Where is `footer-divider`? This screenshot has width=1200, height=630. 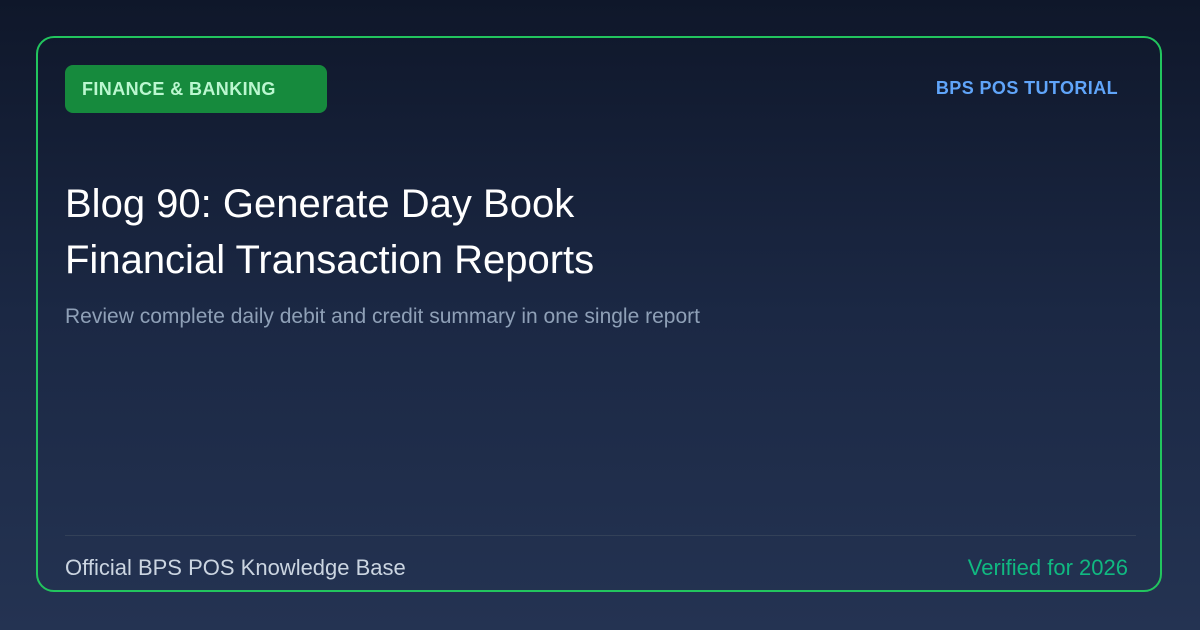 footer-divider is located at coordinates (600, 535).